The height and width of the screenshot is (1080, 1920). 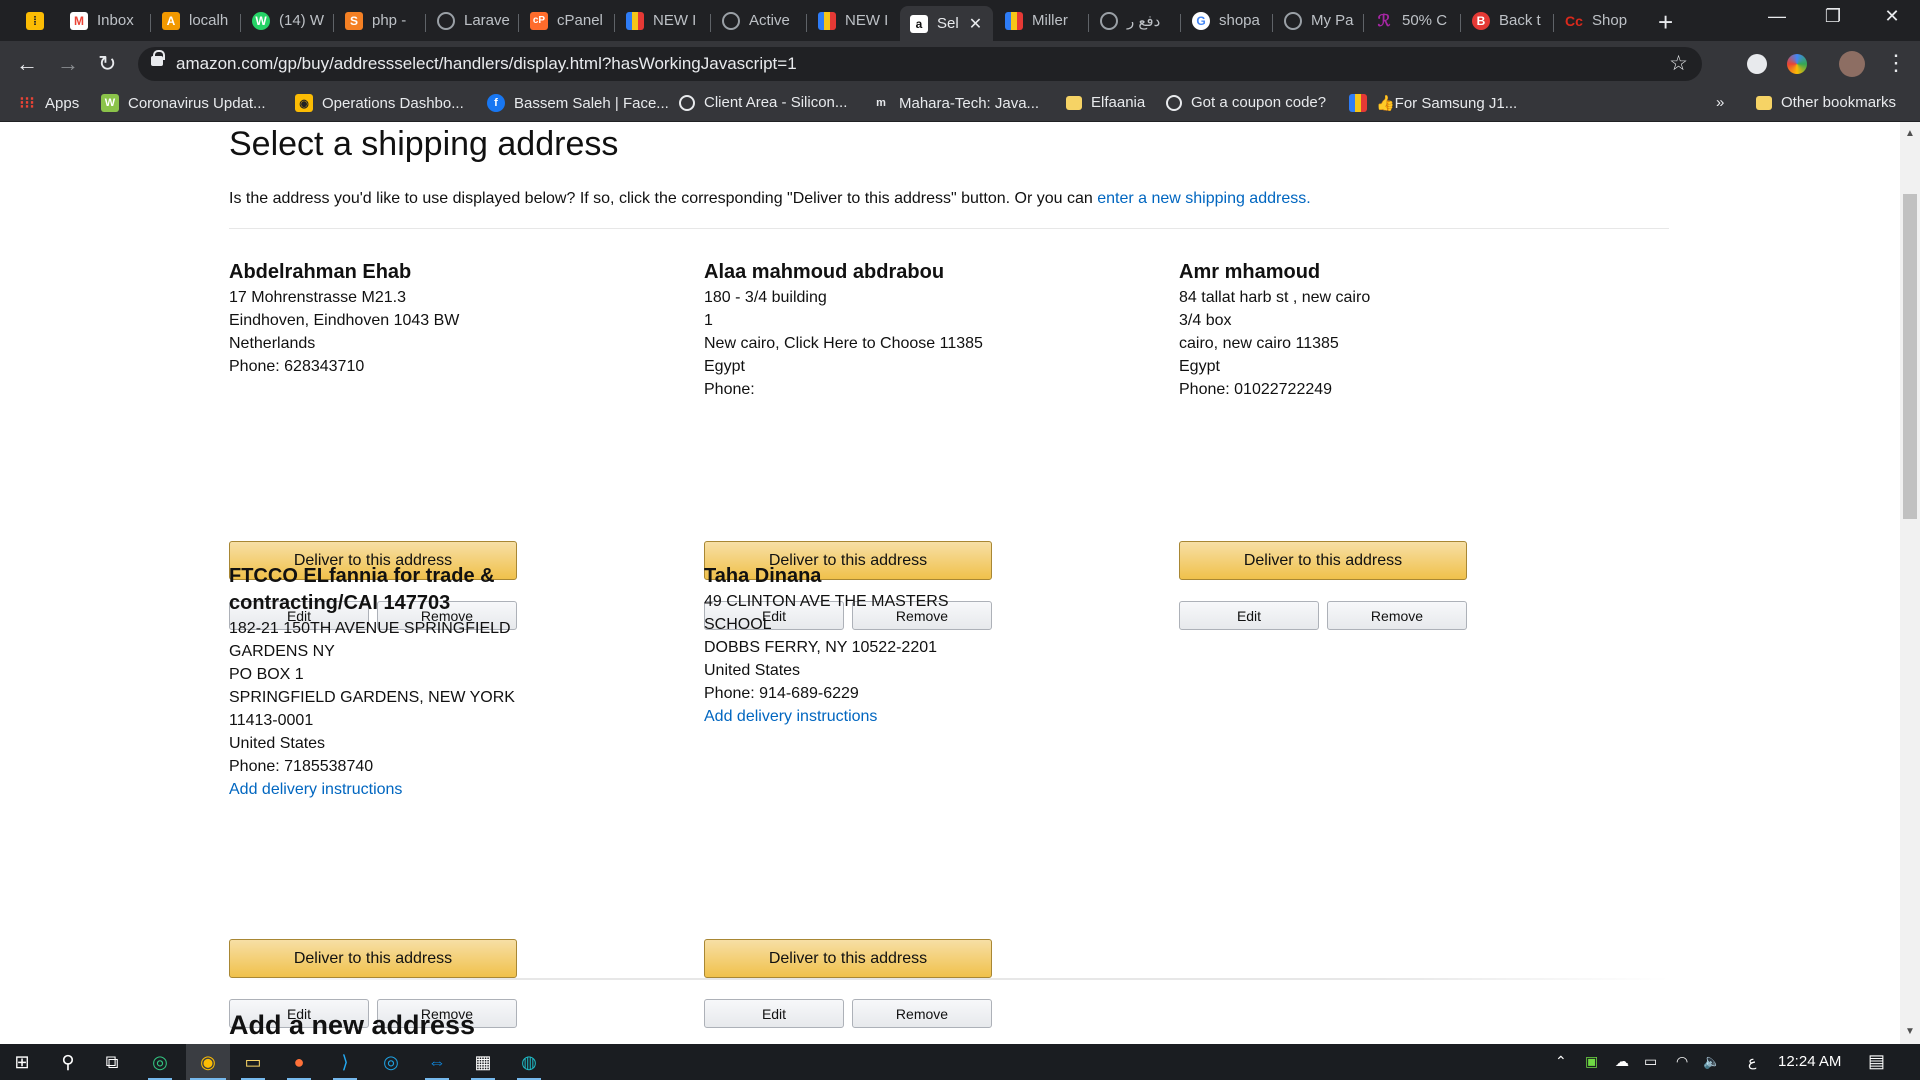 I want to click on bookmarks-overflow-button: », so click(x=1720, y=102).